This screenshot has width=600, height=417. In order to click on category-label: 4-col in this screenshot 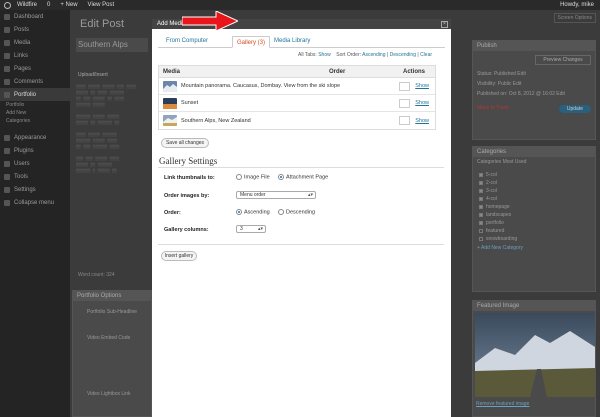, I will do `click(491, 199)`.